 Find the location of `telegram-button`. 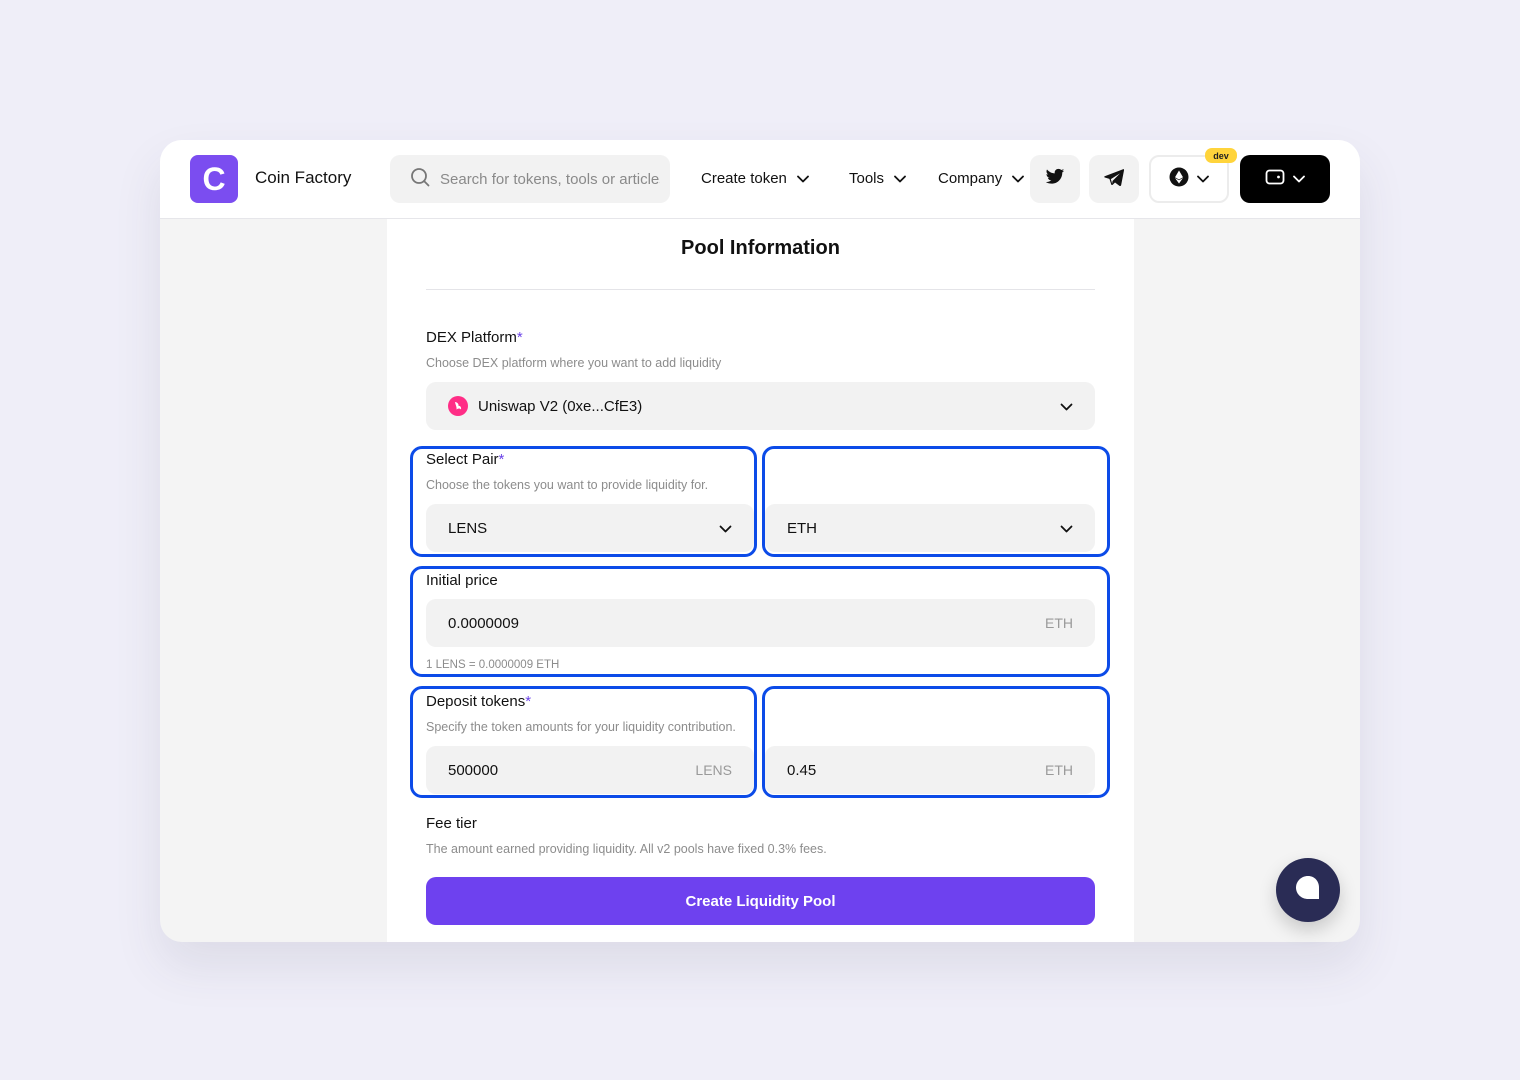

telegram-button is located at coordinates (1114, 179).